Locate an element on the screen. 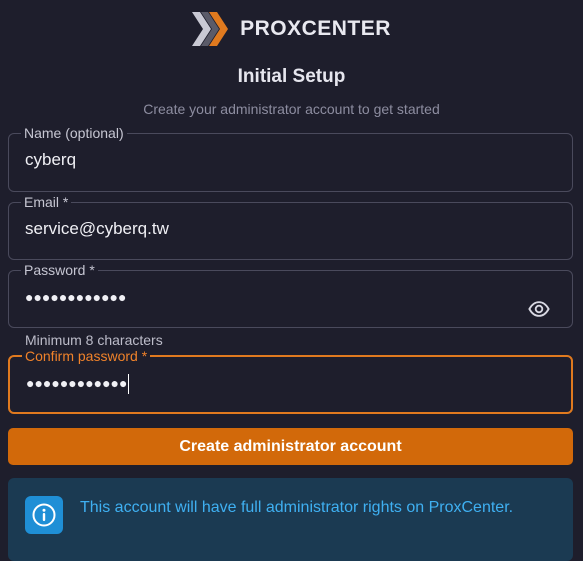  proxcenter-logo-icon is located at coordinates (210, 29).